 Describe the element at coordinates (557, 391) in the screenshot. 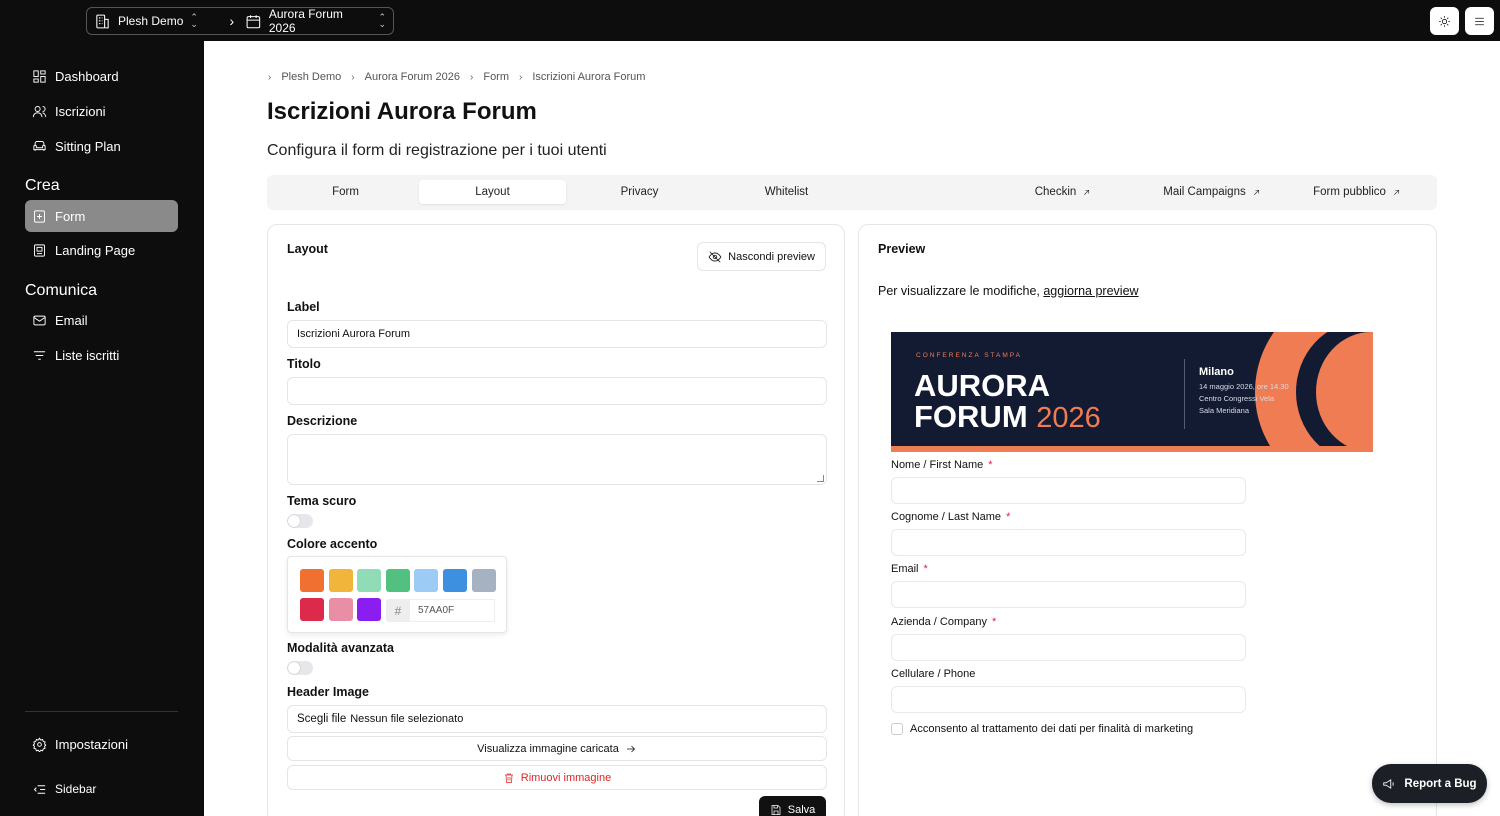

I see `titolo-input` at that location.